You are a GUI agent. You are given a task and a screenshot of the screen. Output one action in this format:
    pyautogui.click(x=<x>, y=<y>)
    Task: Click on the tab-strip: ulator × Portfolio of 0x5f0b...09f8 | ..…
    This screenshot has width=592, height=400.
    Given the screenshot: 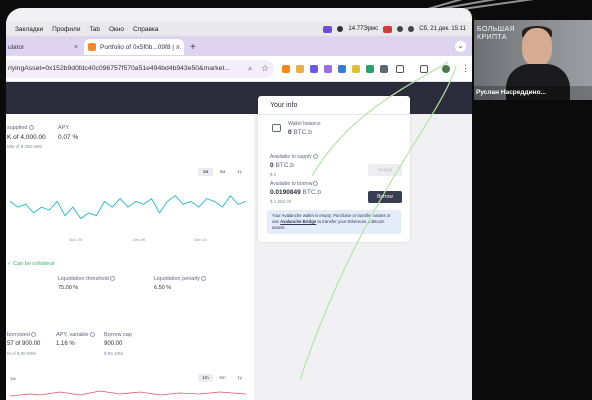 What is the action you would take?
    pyautogui.click(x=239, y=46)
    